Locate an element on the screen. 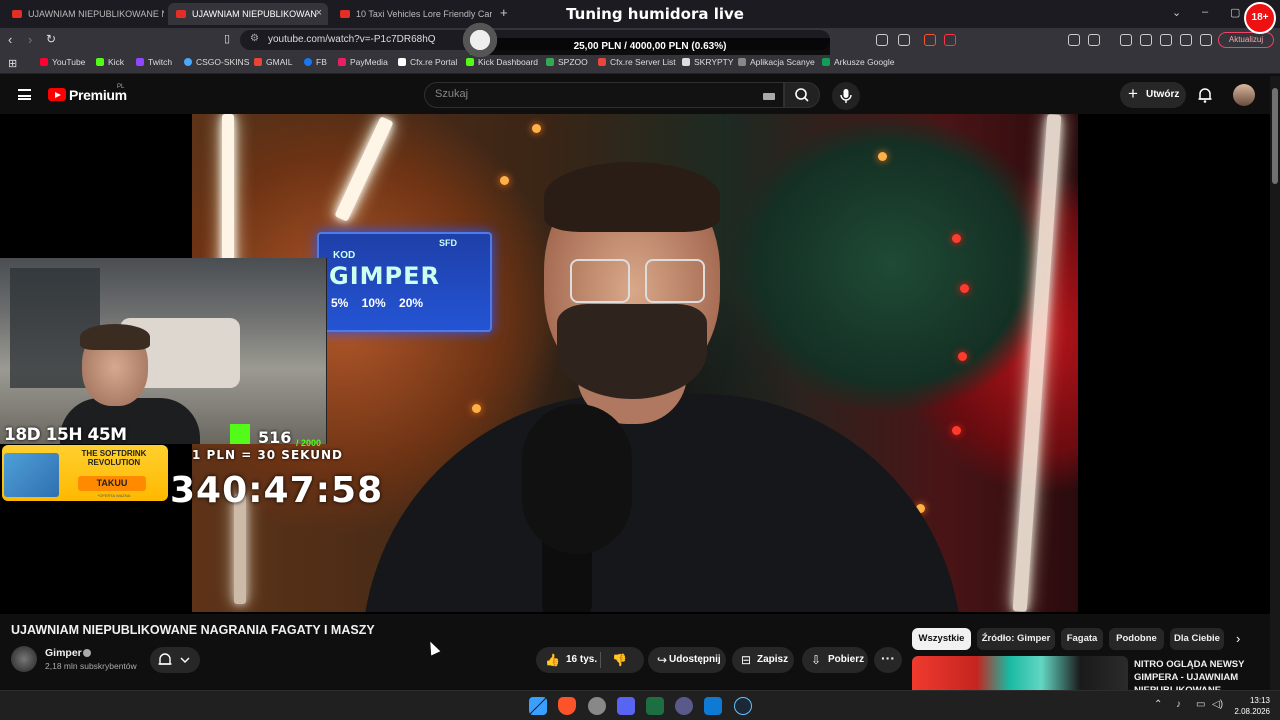 The image size is (1280, 720). recommended-video-thumbnail is located at coordinates (1020, 673).